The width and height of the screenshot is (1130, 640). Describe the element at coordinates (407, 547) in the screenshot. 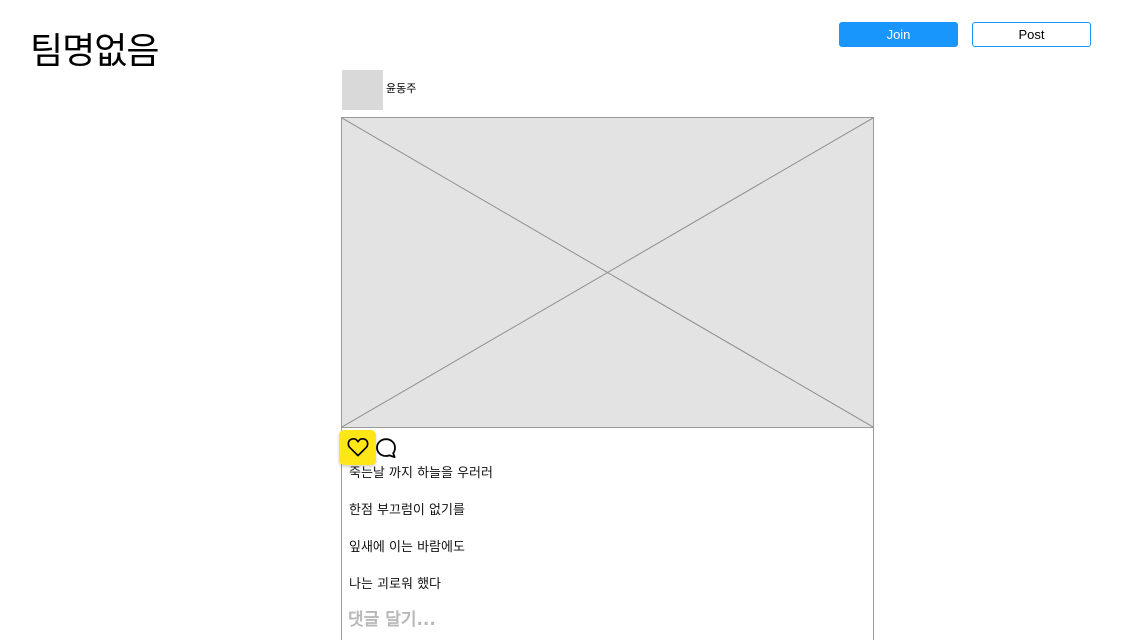

I see `caption-line: 잎새에 이는 바람에도` at that location.